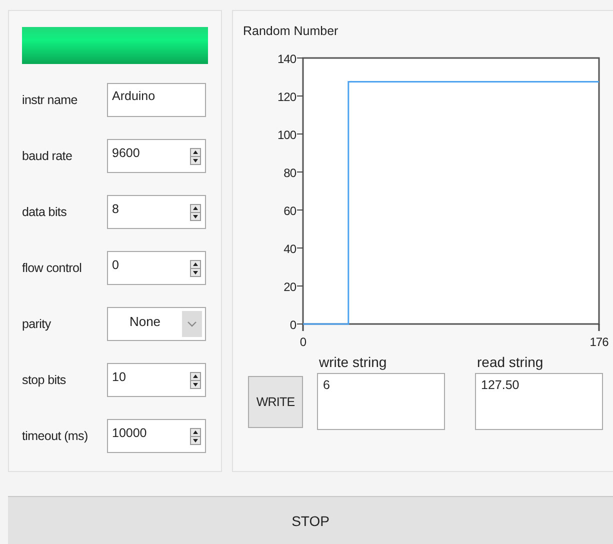 This screenshot has height=544, width=613. What do you see at coordinates (156, 380) in the screenshot?
I see `numeric-field: 10` at bounding box center [156, 380].